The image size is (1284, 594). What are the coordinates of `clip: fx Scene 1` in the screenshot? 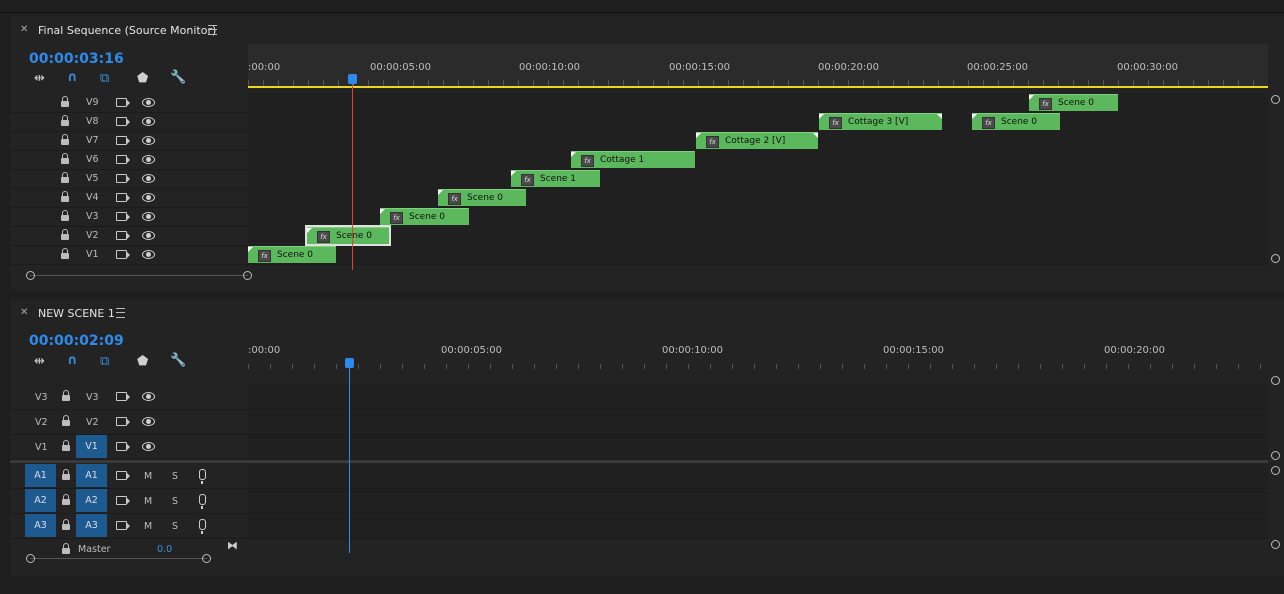 It's located at (555, 178).